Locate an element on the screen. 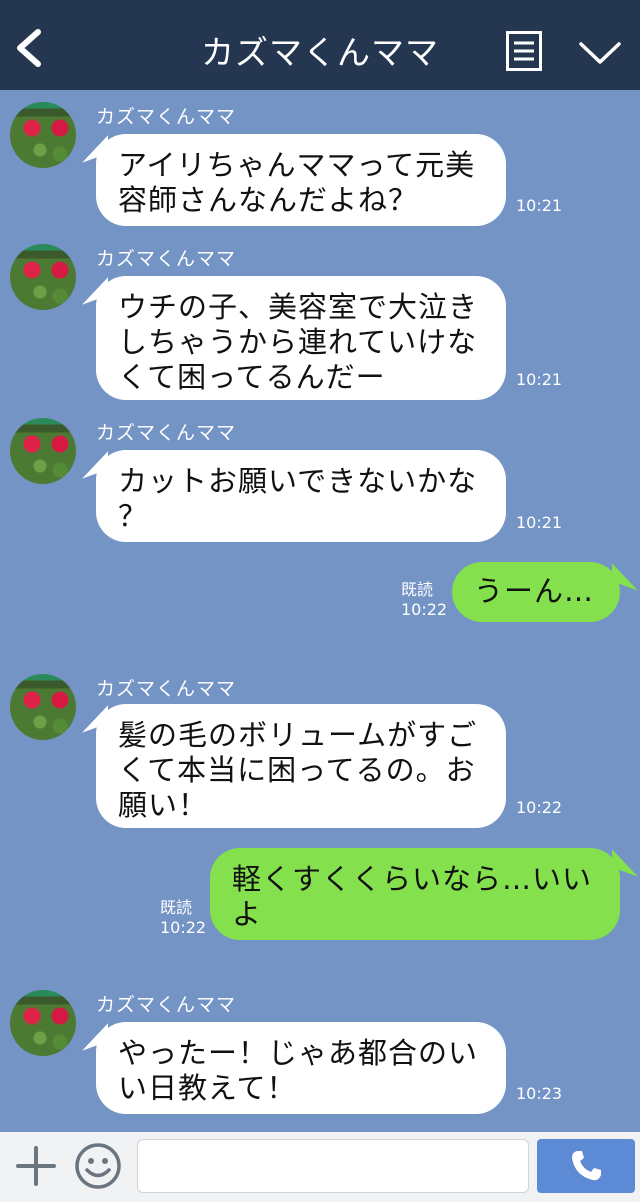 The image size is (640, 1202). incoming-message-bubble: 髪の毛のボリュームがすご くて本当に困ってるの。お 願い！ is located at coordinates (301, 766).